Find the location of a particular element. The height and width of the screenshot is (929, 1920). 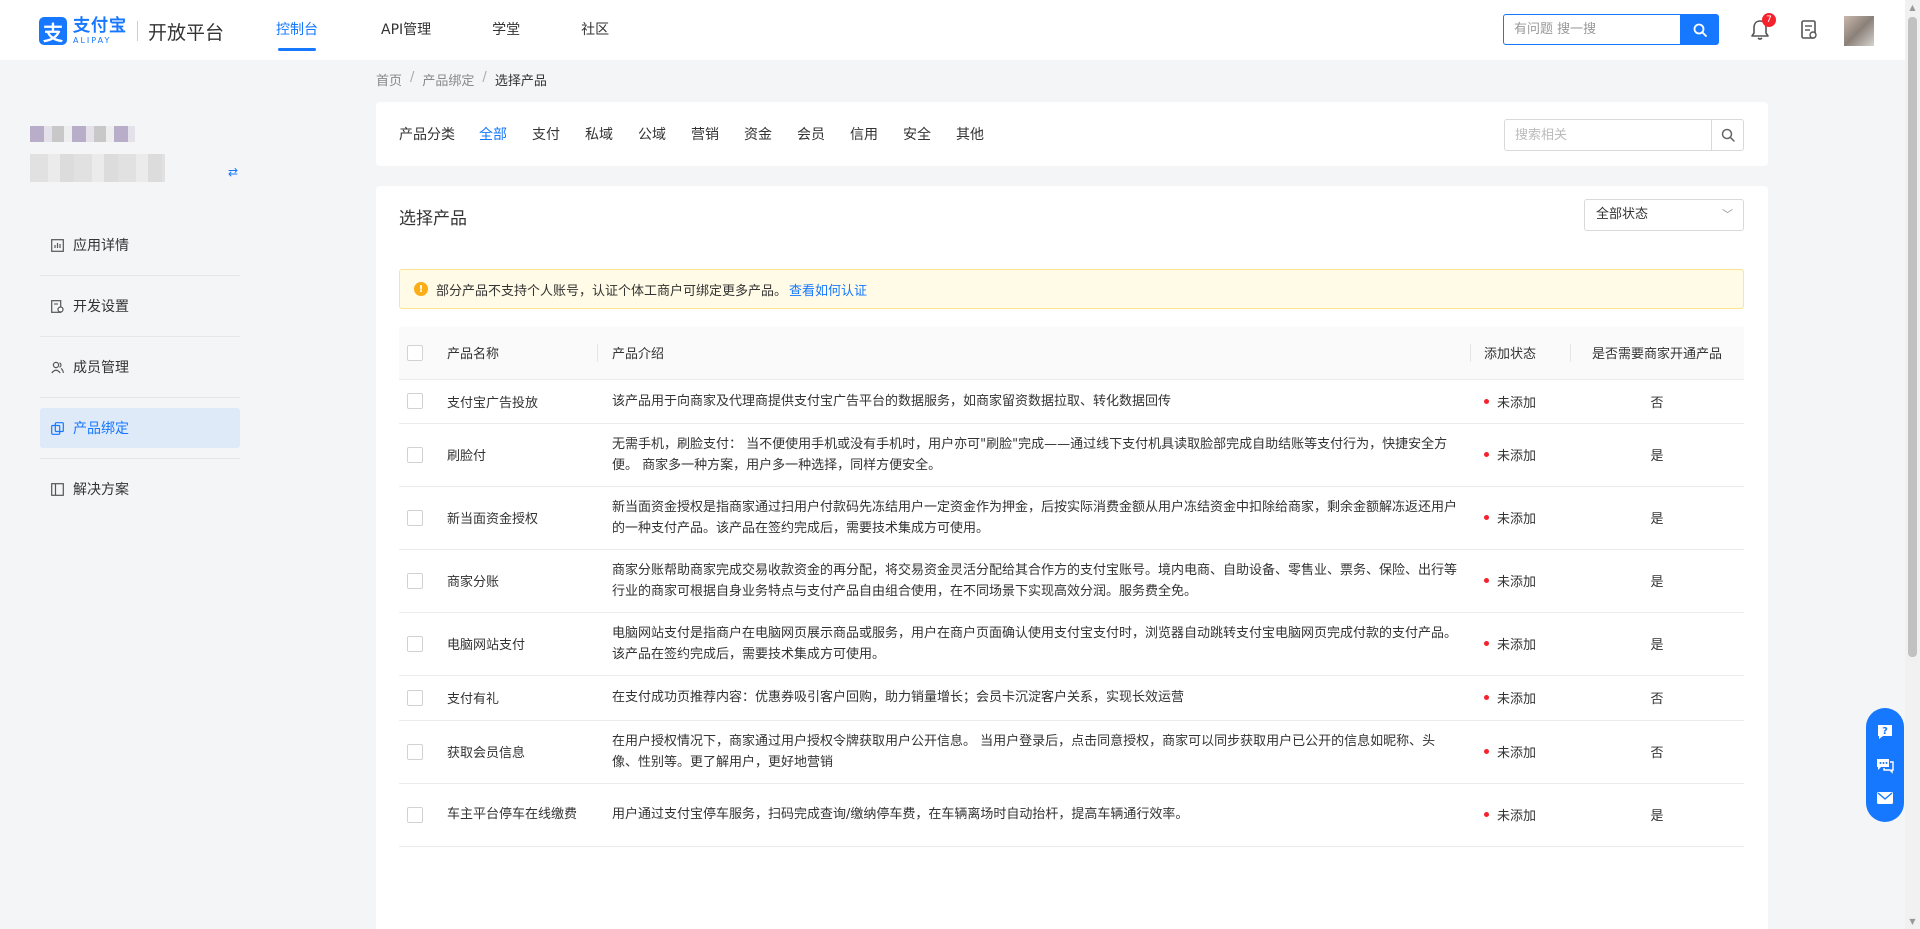

category-credit: 信用 is located at coordinates (864, 134).